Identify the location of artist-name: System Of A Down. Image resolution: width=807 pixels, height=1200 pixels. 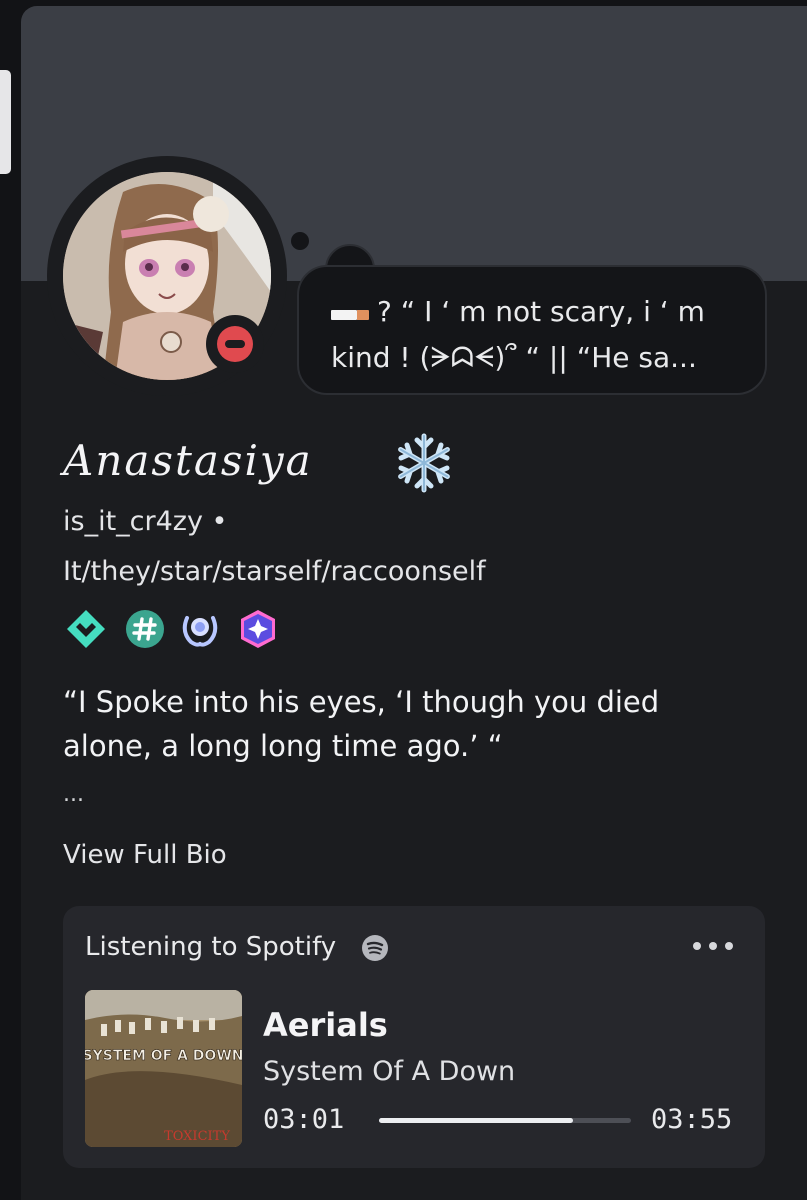
(389, 1071).